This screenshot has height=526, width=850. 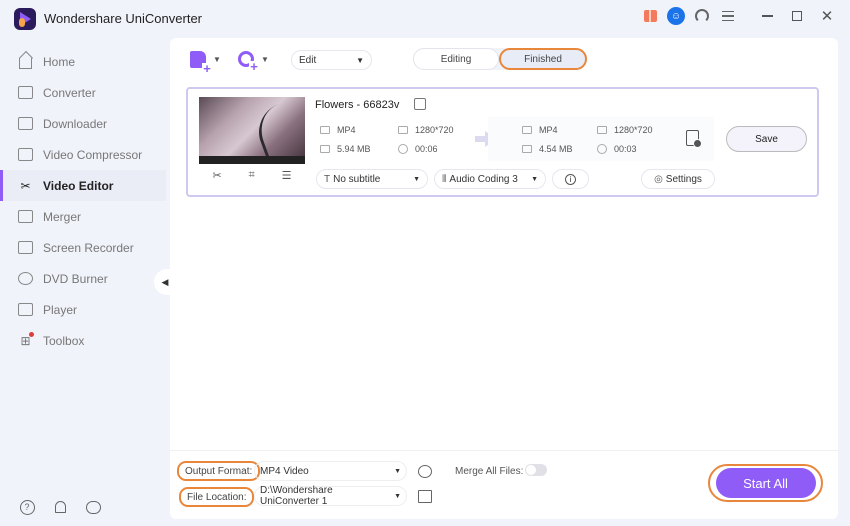 I want to click on source-format: MP4, so click(x=346, y=130).